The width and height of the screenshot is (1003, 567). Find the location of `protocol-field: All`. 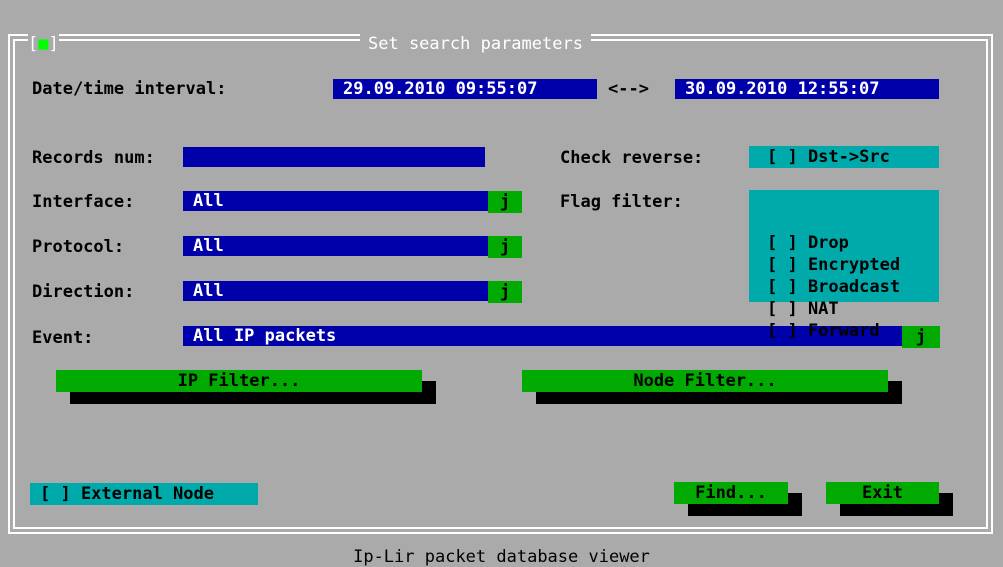

protocol-field: All is located at coordinates (336, 246).